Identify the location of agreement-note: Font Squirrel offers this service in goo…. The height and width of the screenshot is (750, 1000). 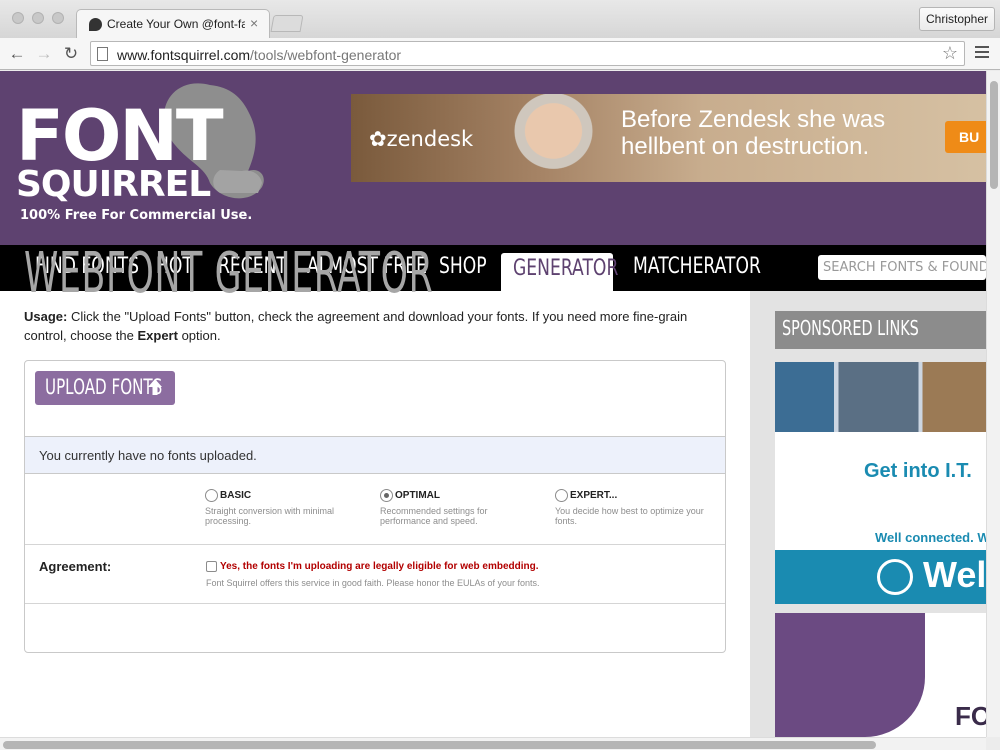
(373, 583).